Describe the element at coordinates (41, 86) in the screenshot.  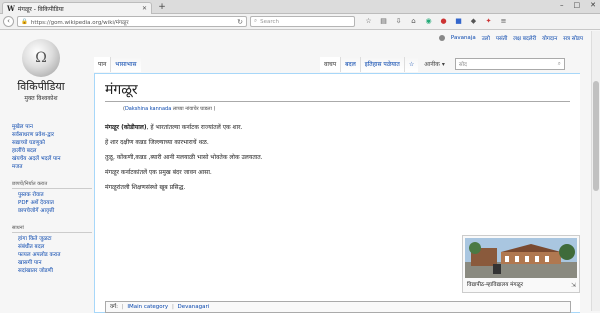
I see `logo-title: विकिपीडिया` at that location.